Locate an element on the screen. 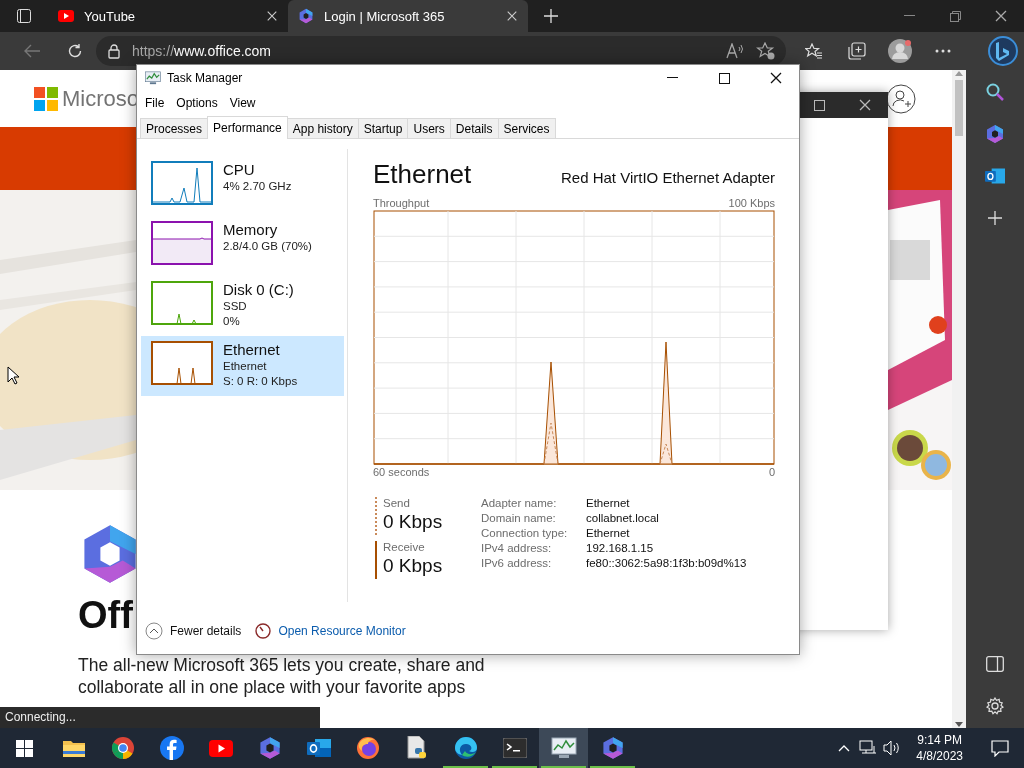  resource-item: Ethernet Ethernet S: 0 R: 0 Kbps is located at coordinates (242, 366).